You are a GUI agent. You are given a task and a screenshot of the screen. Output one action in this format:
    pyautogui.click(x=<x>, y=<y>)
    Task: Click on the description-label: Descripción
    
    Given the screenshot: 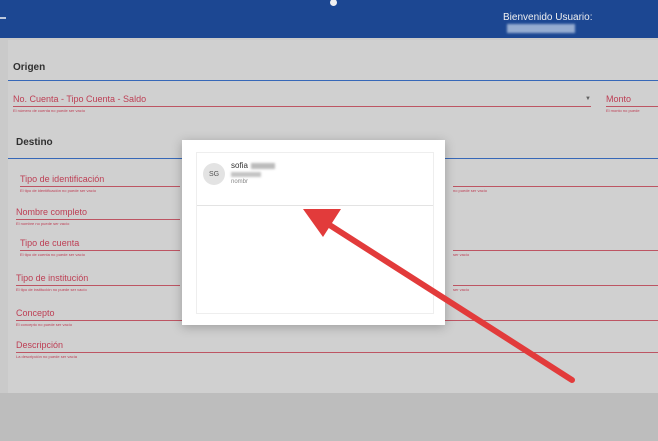 What is the action you would take?
    pyautogui.click(x=40, y=345)
    